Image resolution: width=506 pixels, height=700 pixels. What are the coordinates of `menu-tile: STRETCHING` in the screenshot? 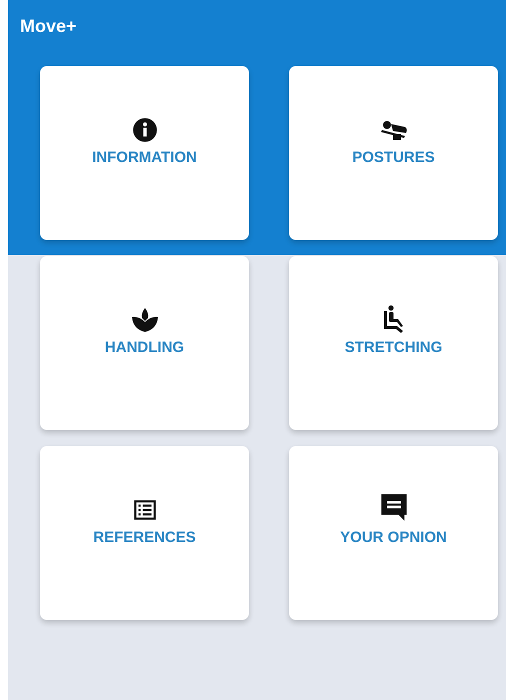 It's located at (393, 343).